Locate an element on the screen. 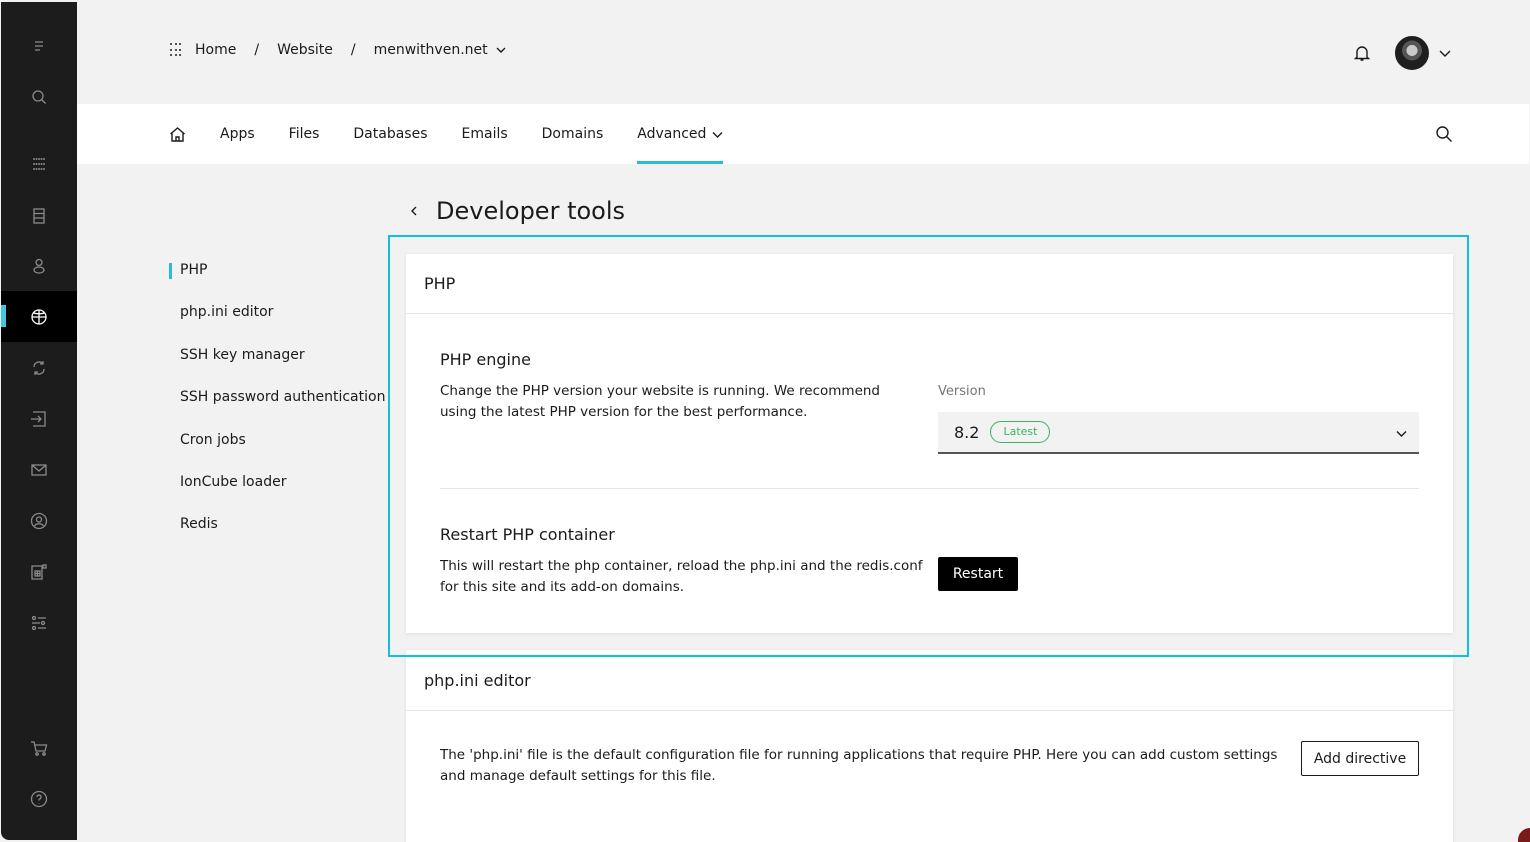 The width and height of the screenshot is (1530, 842). version-value: 8.2 is located at coordinates (967, 432).